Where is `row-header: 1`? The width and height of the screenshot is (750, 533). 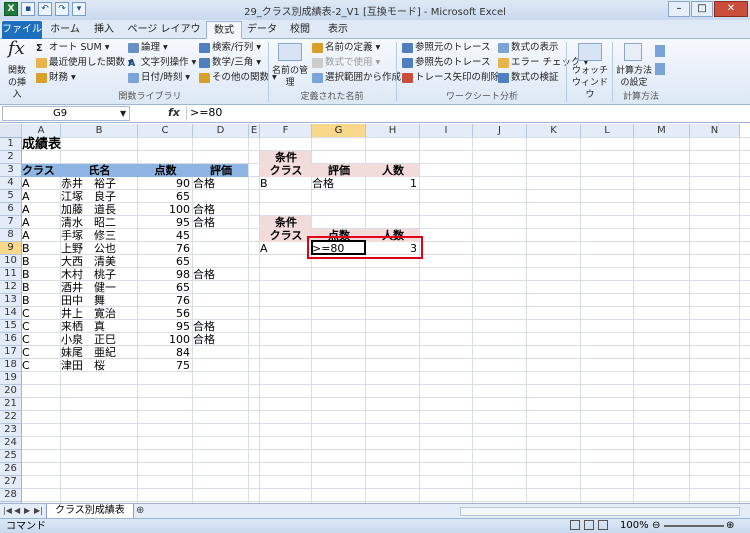
row-header: 1 is located at coordinates (11, 144).